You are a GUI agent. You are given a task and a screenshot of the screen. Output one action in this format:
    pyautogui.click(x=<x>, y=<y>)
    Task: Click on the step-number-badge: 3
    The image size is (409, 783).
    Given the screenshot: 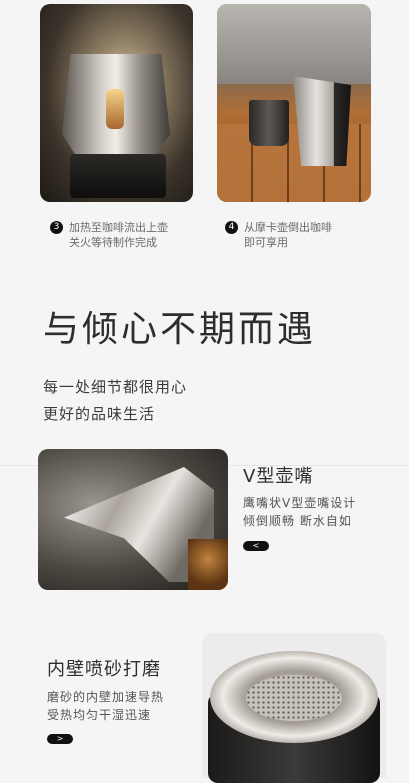 What is the action you would take?
    pyautogui.click(x=56, y=227)
    